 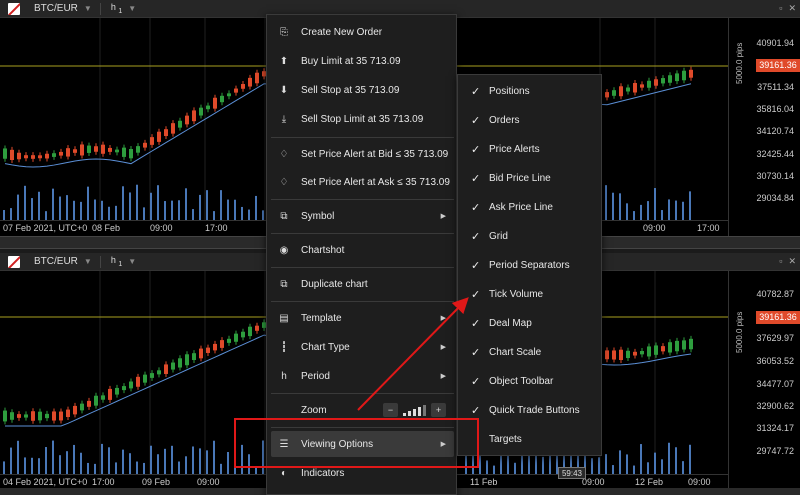 I want to click on submenu-item-deal-map: ✓ Deal Map, so click(x=529, y=323).